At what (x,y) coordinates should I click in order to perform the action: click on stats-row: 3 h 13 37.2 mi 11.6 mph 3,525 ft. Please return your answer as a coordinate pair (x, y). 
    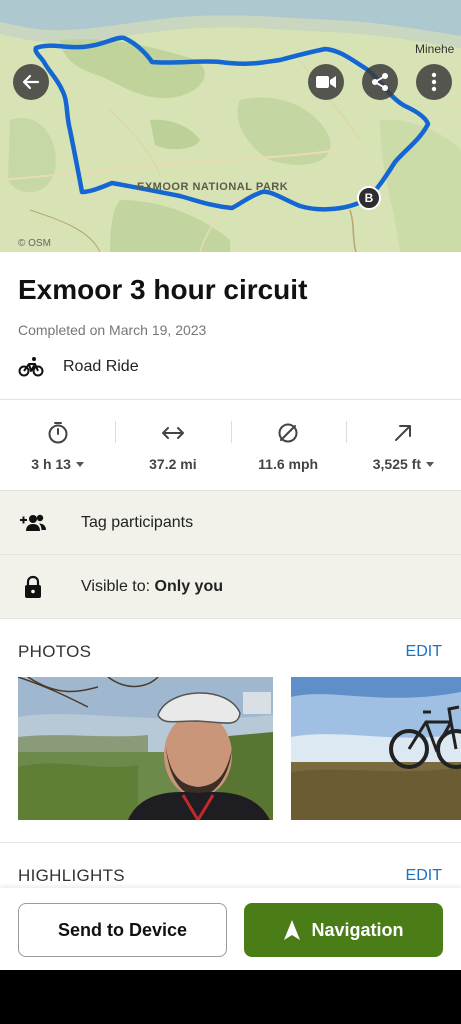
    Looking at the image, I should click on (230, 445).